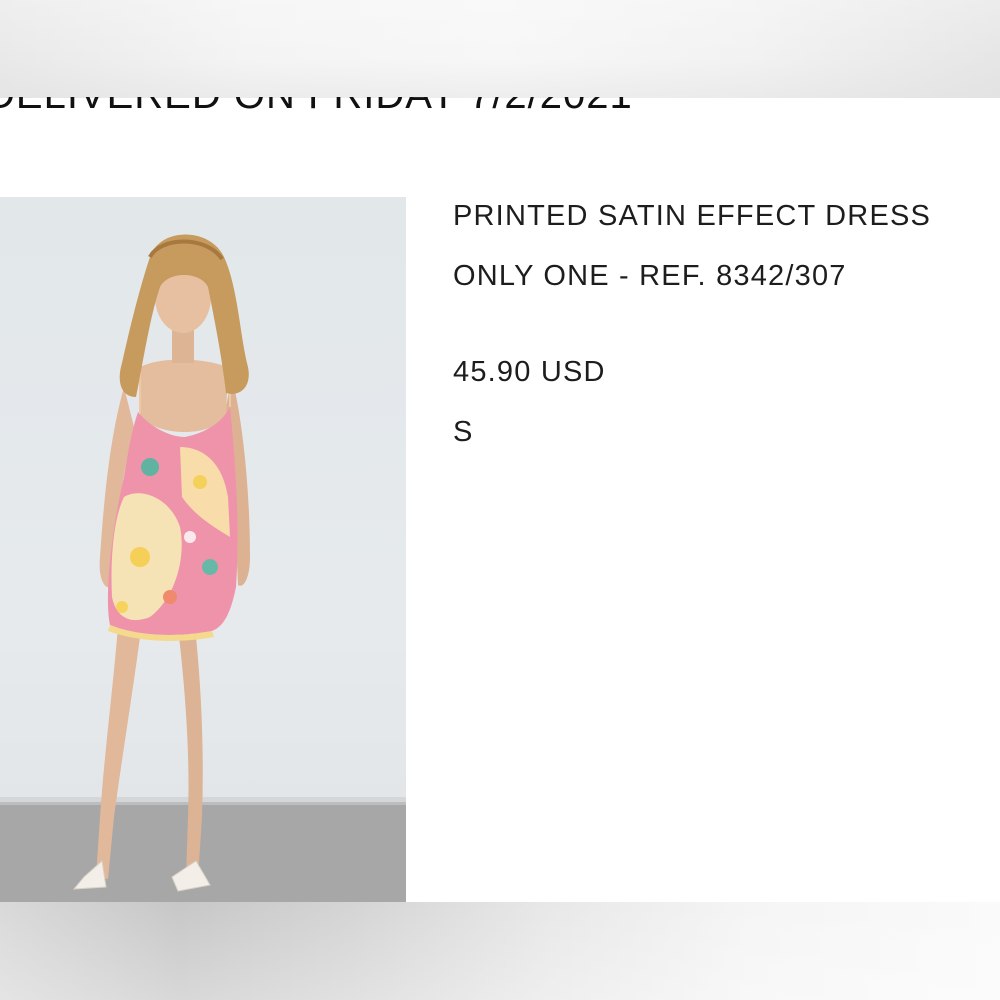 The image size is (1000, 1000). I want to click on product-name: PRINTED SATIN EFFECT DRESS, so click(692, 216).